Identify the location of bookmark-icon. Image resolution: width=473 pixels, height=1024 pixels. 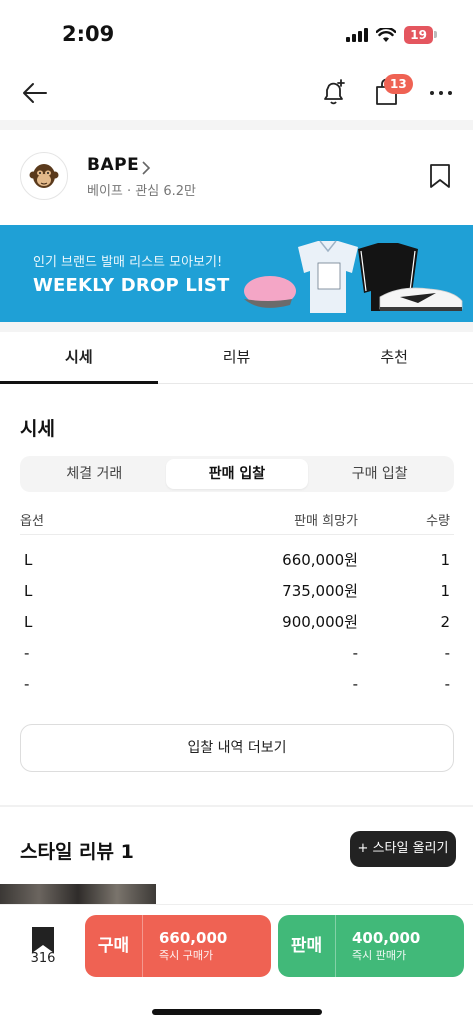
(440, 176).